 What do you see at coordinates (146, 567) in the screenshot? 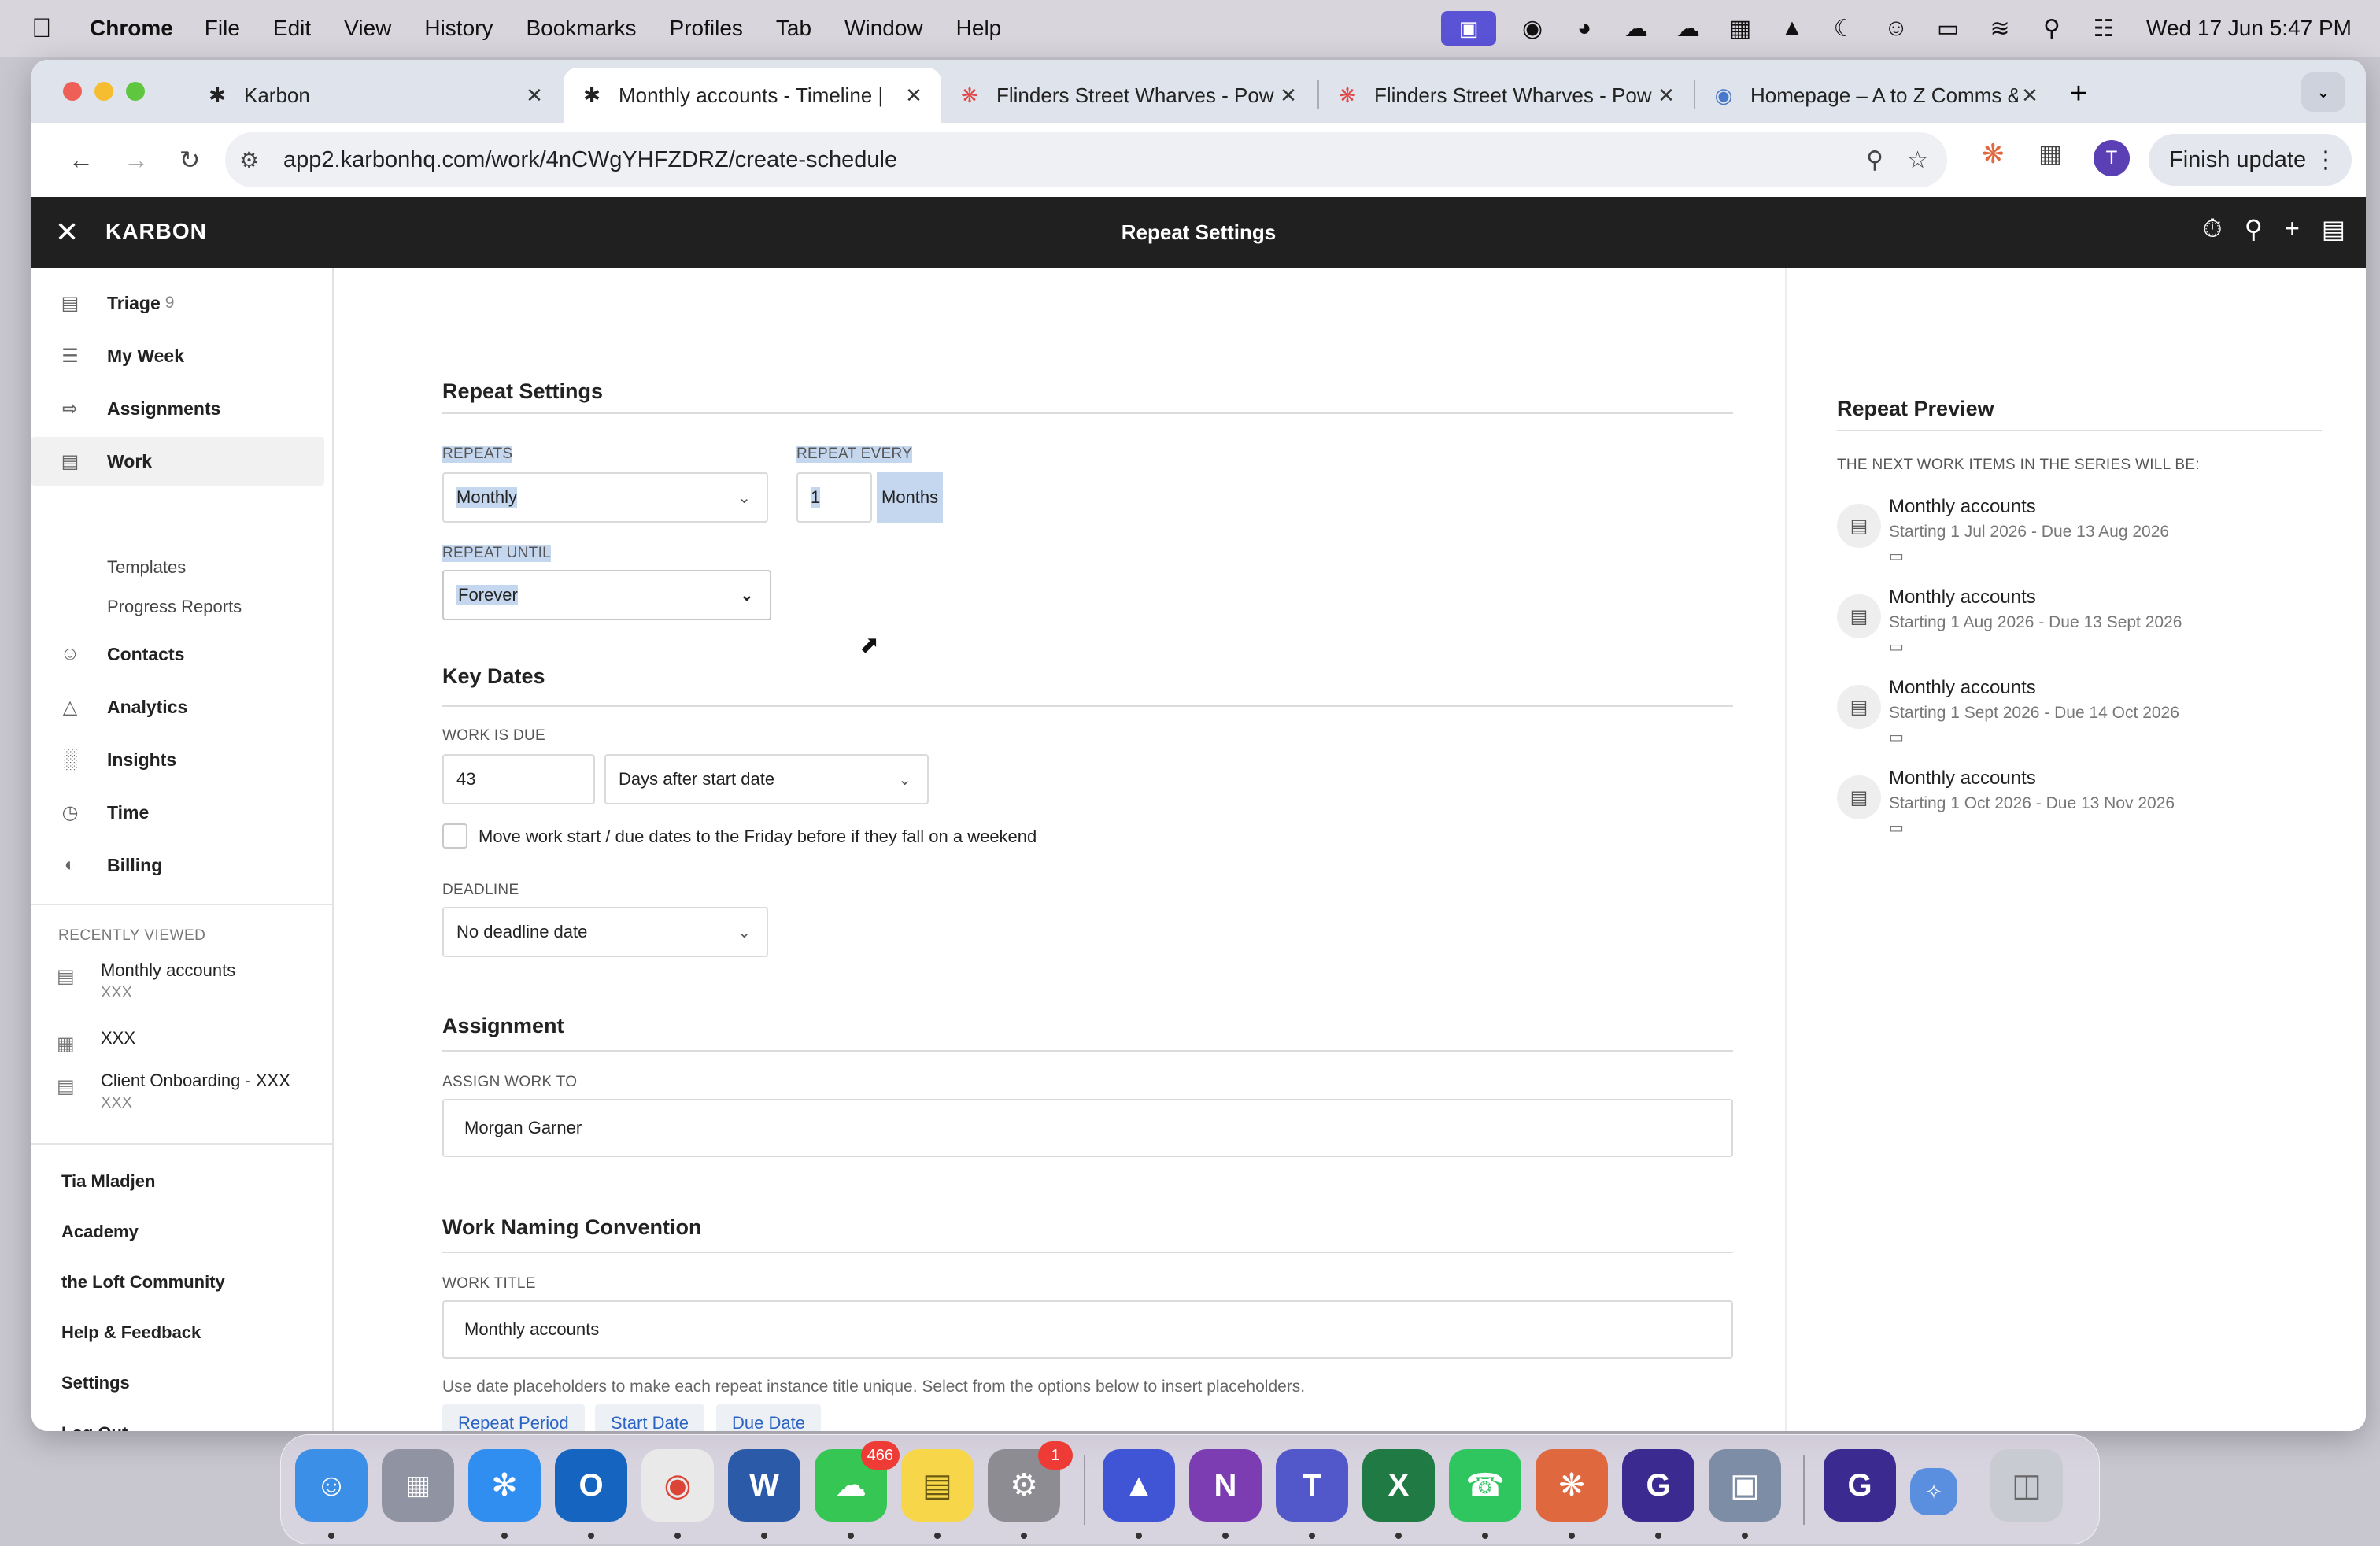
I see `sidebar-subitem-templates: Templates` at bounding box center [146, 567].